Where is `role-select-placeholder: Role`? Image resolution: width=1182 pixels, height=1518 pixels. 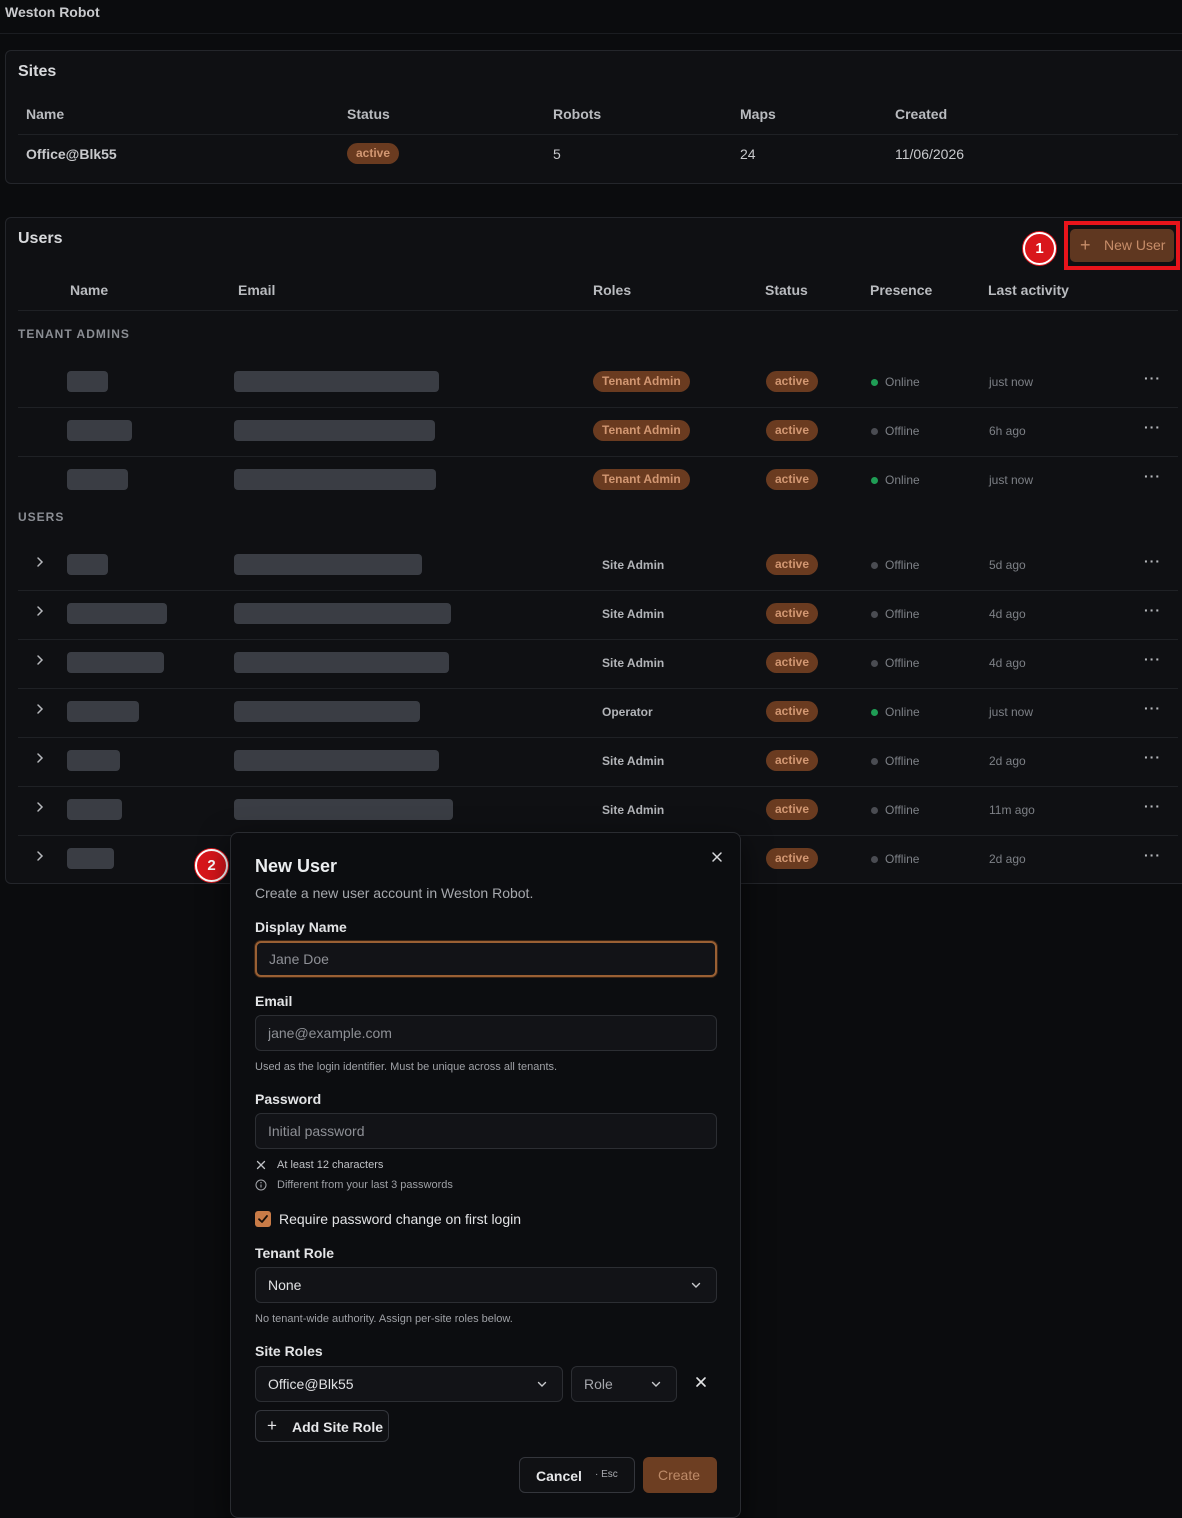
role-select-placeholder: Role is located at coordinates (598, 1384).